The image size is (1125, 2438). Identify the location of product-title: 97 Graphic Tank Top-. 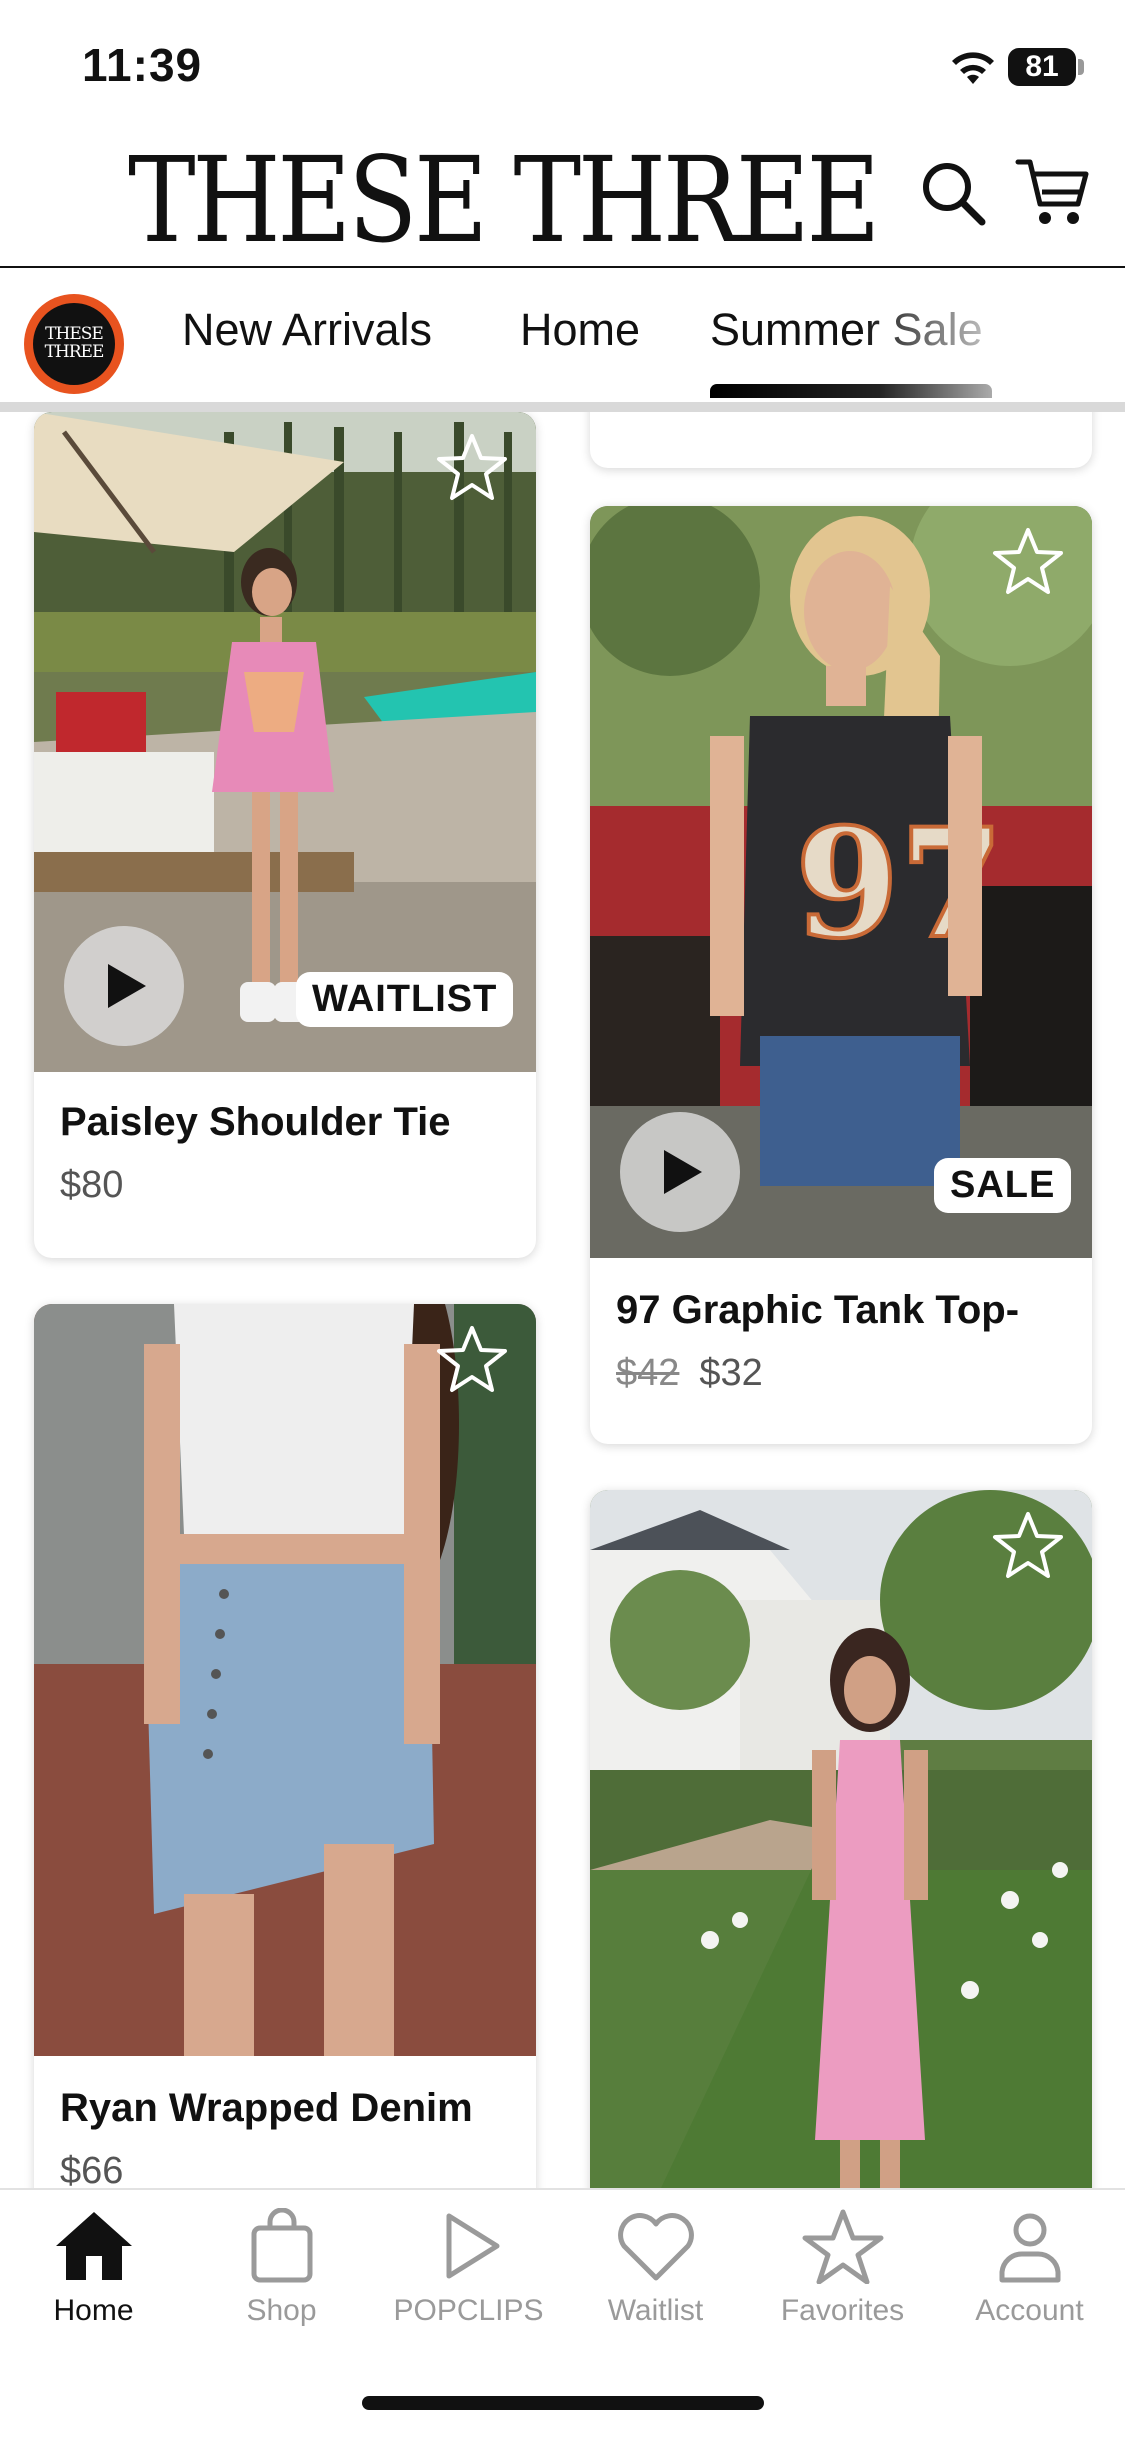
(817, 1310).